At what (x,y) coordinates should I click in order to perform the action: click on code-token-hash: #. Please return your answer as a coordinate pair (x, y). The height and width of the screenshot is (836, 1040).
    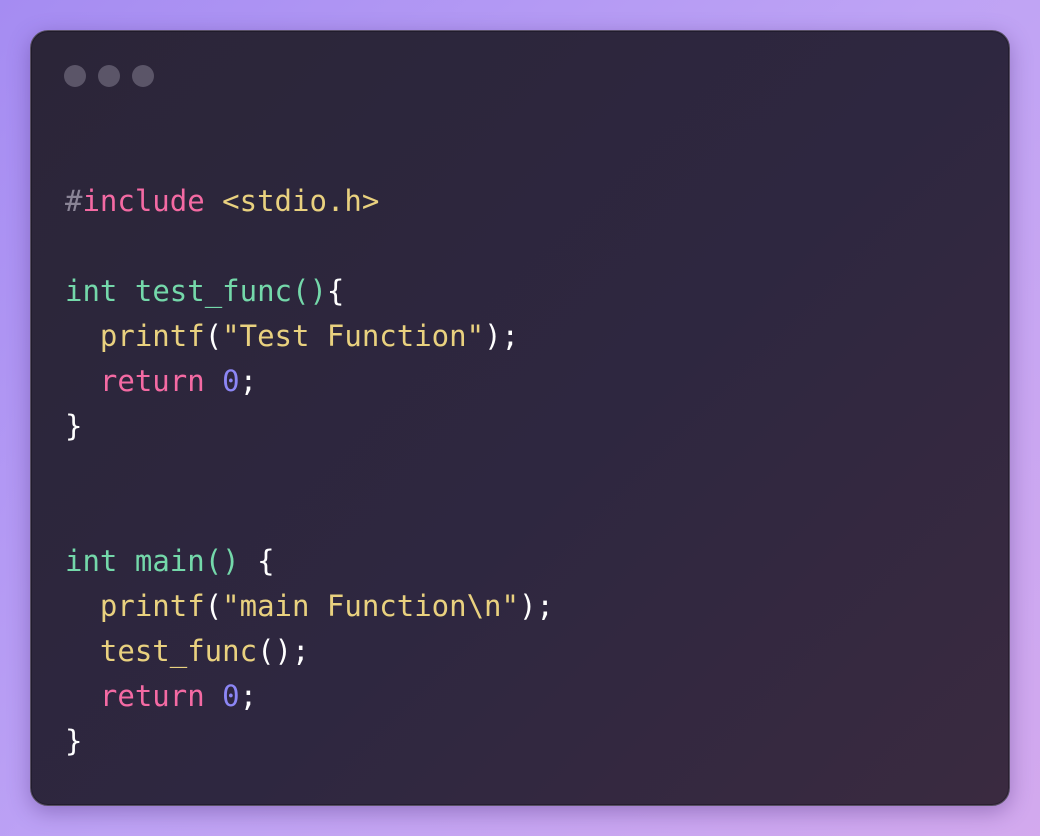
    Looking at the image, I should click on (74, 201).